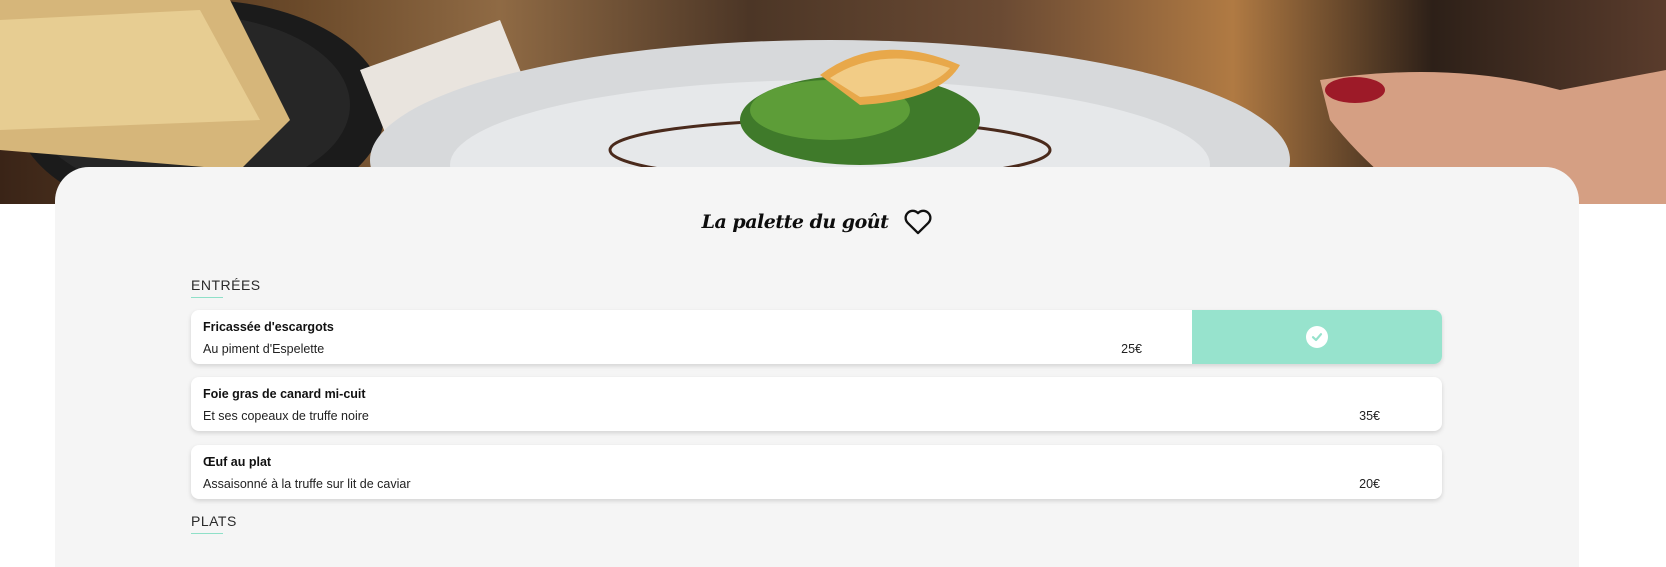 The image size is (1666, 567). I want to click on dish-description: Assaisonné à la truffe sur lit de caviar, so click(307, 484).